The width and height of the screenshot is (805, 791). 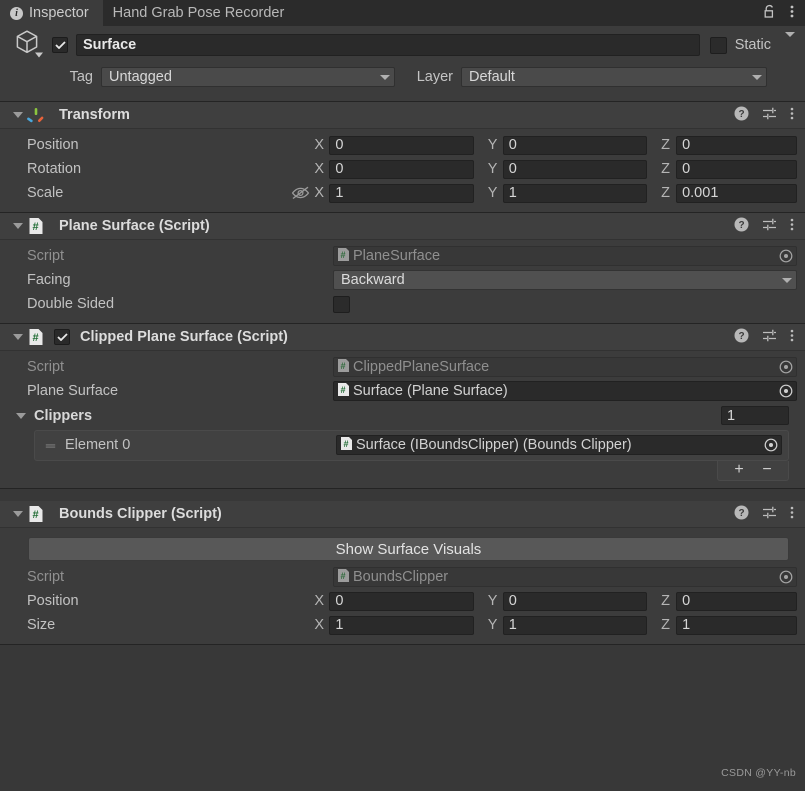 I want to click on drag-handle-icon: ═, so click(x=50, y=445).